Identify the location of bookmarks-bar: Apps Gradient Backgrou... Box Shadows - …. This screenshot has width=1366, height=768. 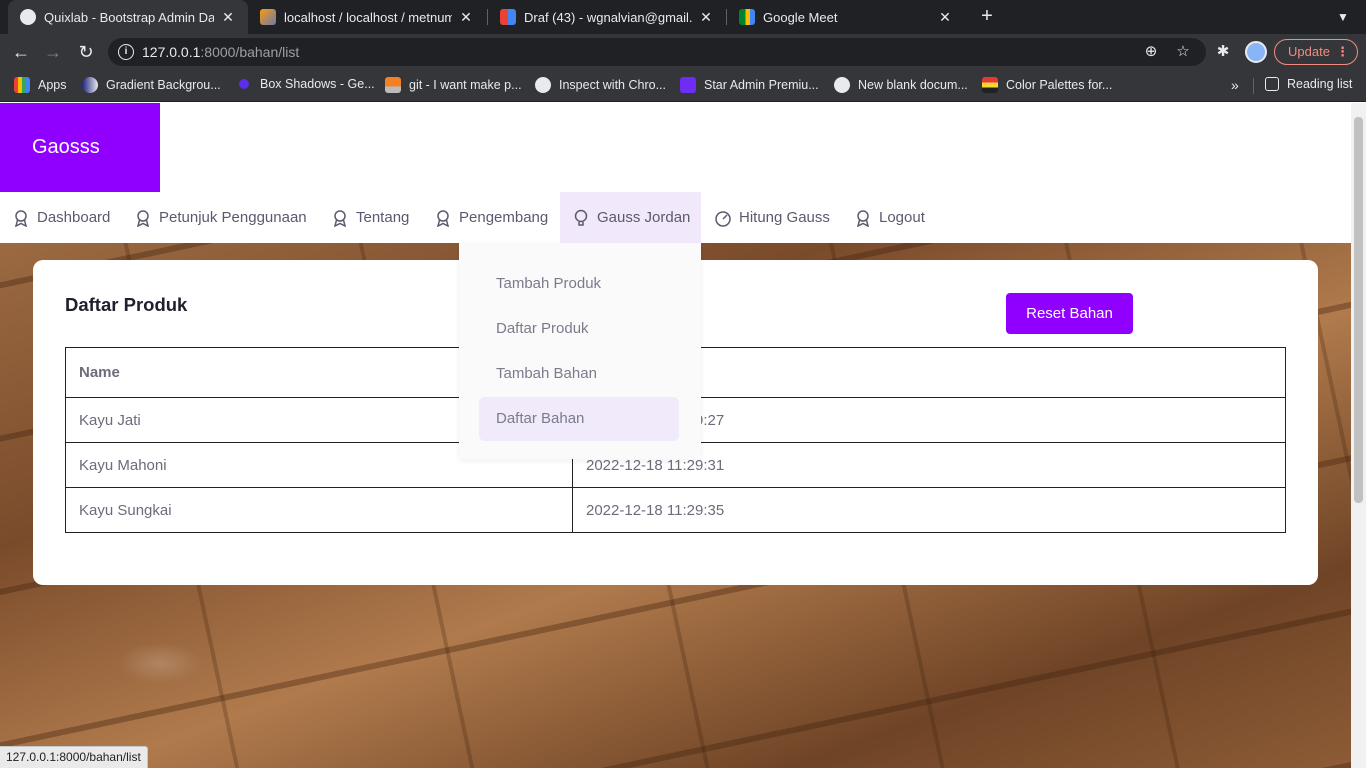
(683, 86).